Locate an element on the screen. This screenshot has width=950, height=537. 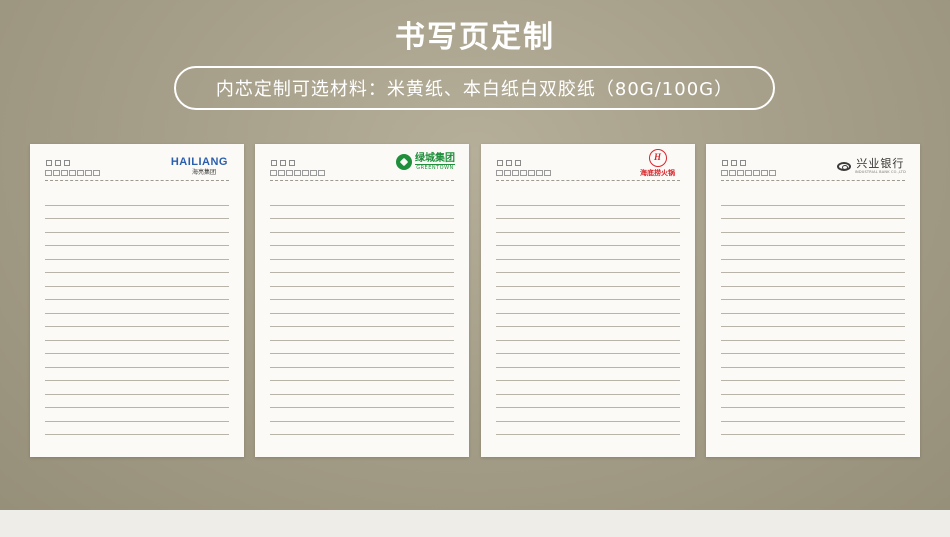
haidilao-logo: H 海底捞火锅 is located at coordinates (657, 163).